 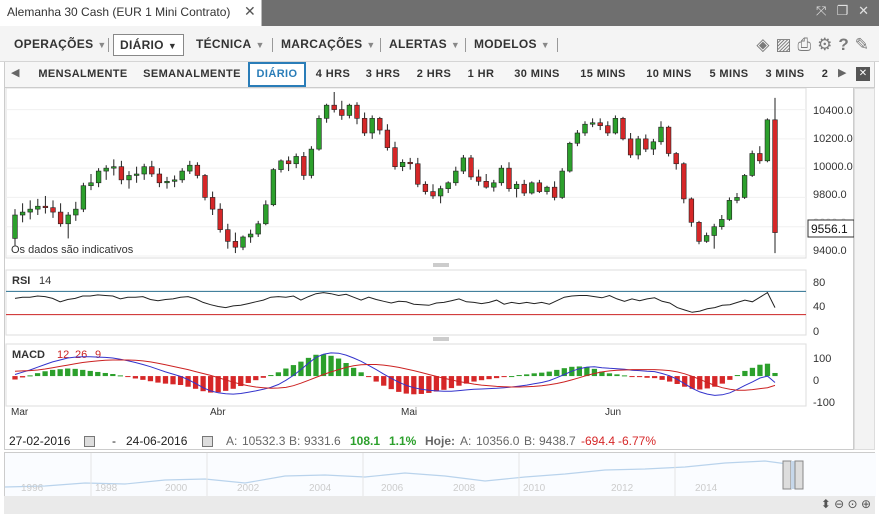 What do you see at coordinates (839, 504) in the screenshot?
I see `zoom-out-icon: ⊖` at bounding box center [839, 504].